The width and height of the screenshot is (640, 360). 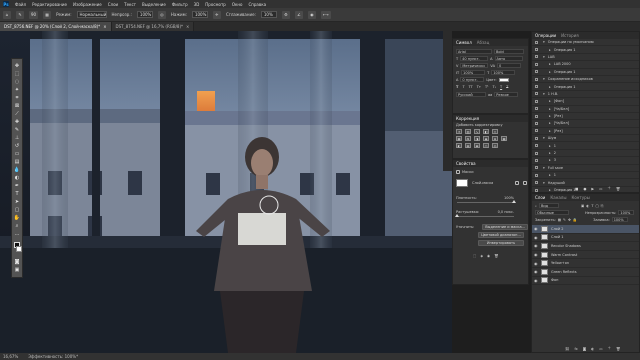 I want to click on menu-3d: 3D, so click(x=197, y=4).